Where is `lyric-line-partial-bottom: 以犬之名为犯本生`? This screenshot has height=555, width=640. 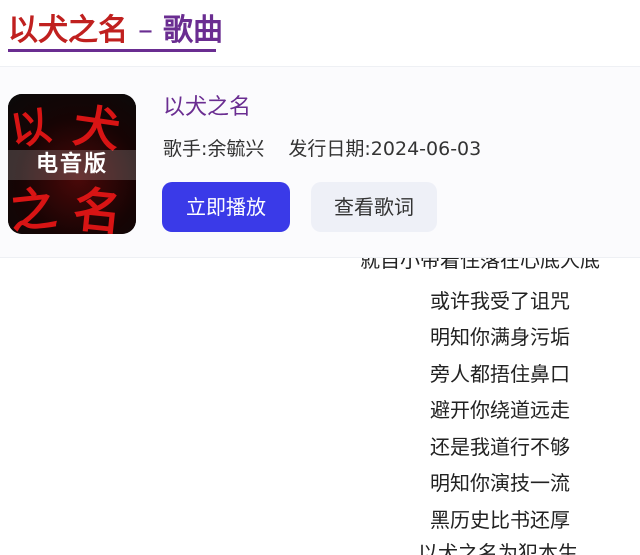
lyric-line-partial-bottom: 以犬之名为犯本生 is located at coordinates (529, 548).